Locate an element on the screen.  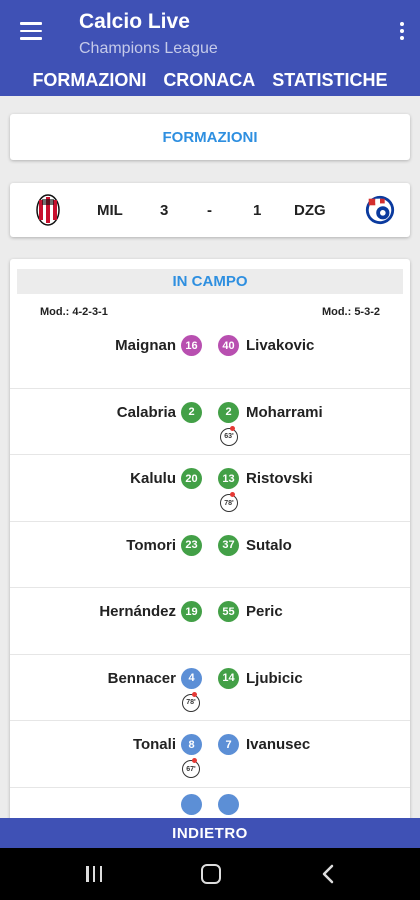
away-player-name: Ristovski is located at coordinates (279, 478).